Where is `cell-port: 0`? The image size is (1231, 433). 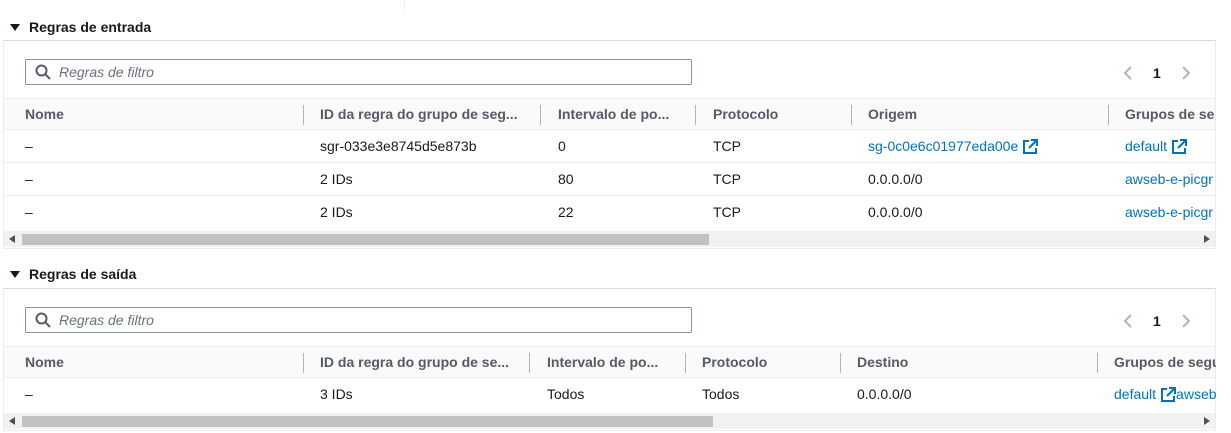 cell-port: 0 is located at coordinates (562, 146).